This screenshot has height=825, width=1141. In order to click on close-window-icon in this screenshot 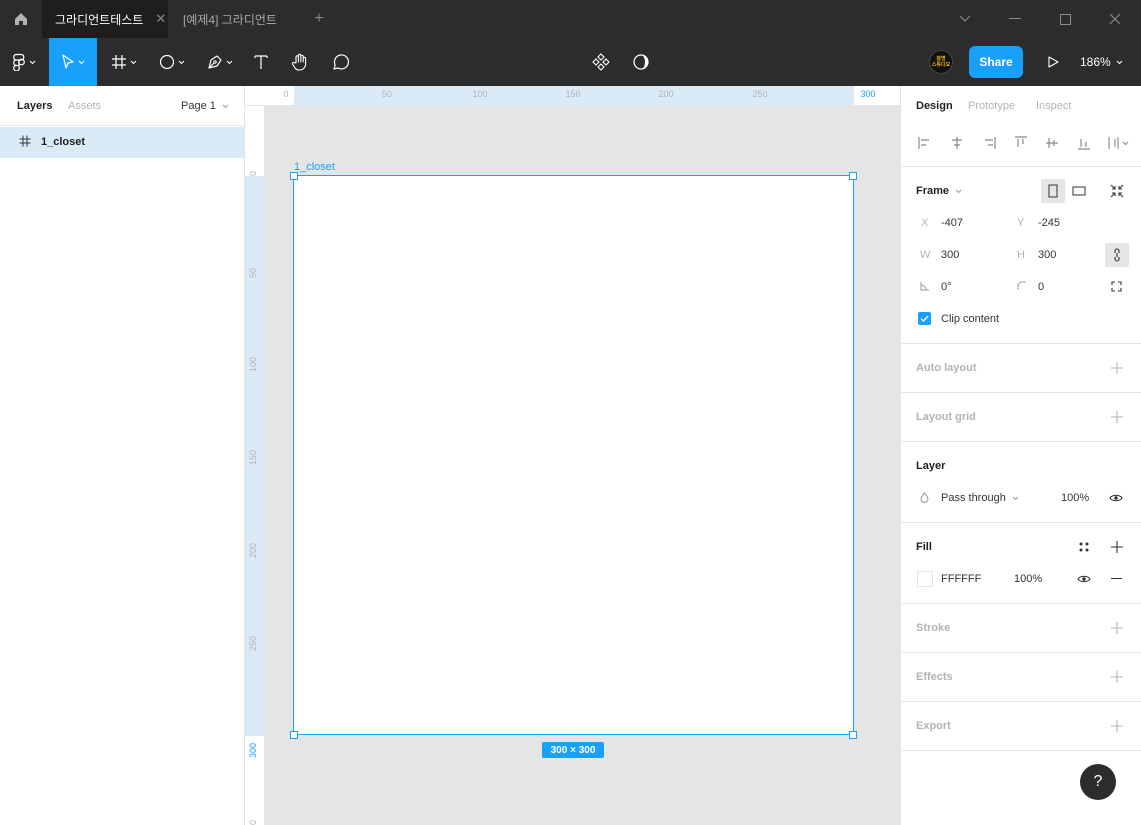, I will do `click(1115, 19)`.